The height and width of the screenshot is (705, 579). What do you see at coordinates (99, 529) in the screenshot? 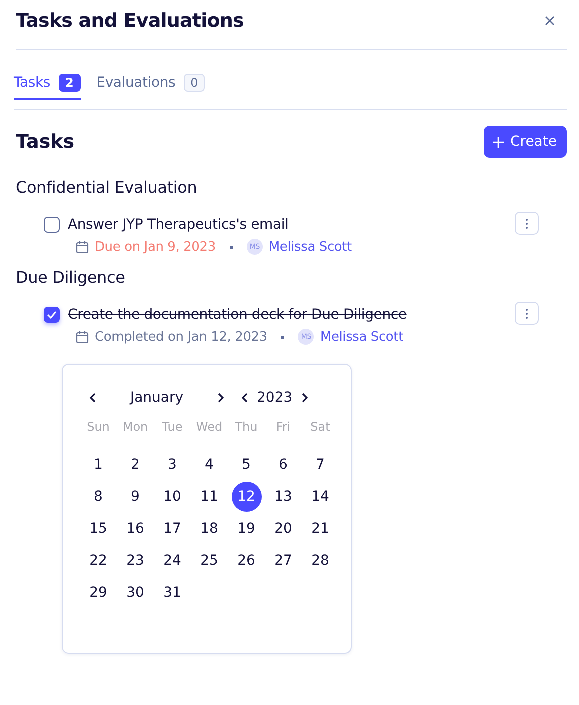
I see `calendar-day: 15` at bounding box center [99, 529].